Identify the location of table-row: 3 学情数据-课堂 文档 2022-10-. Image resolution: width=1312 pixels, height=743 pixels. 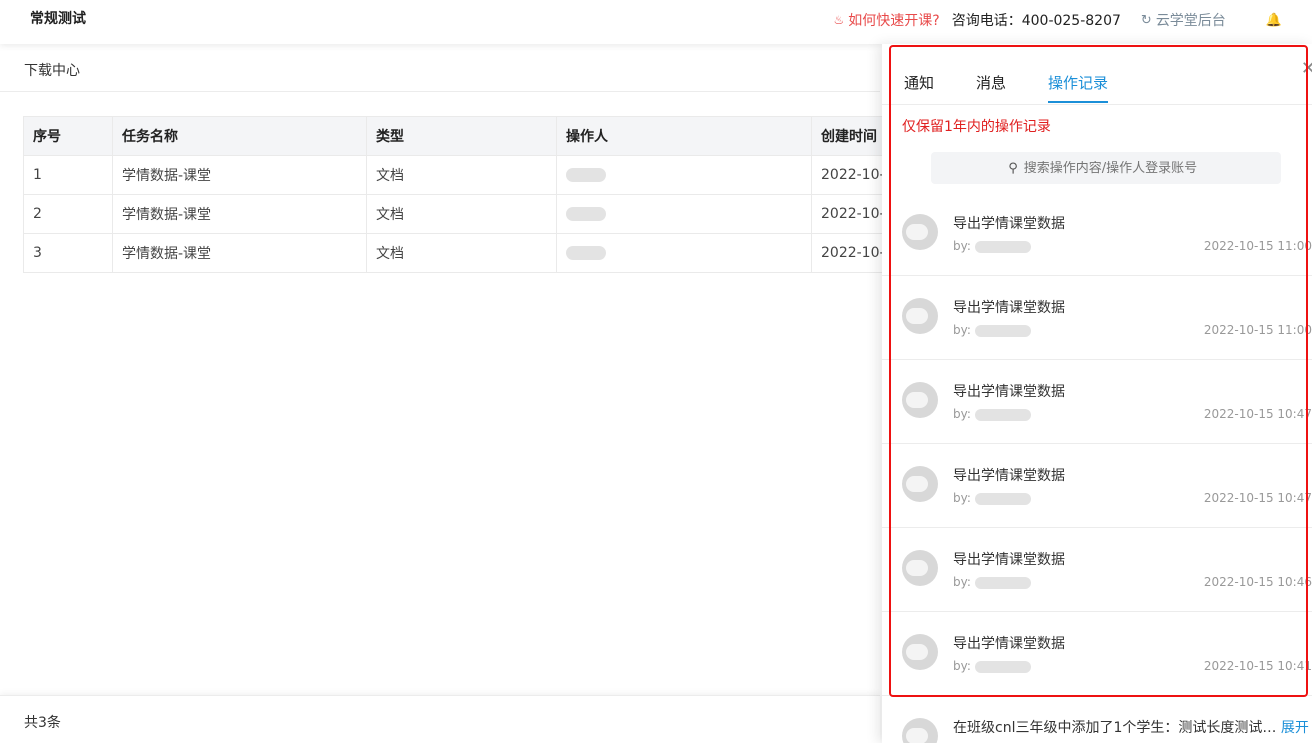
(523, 253).